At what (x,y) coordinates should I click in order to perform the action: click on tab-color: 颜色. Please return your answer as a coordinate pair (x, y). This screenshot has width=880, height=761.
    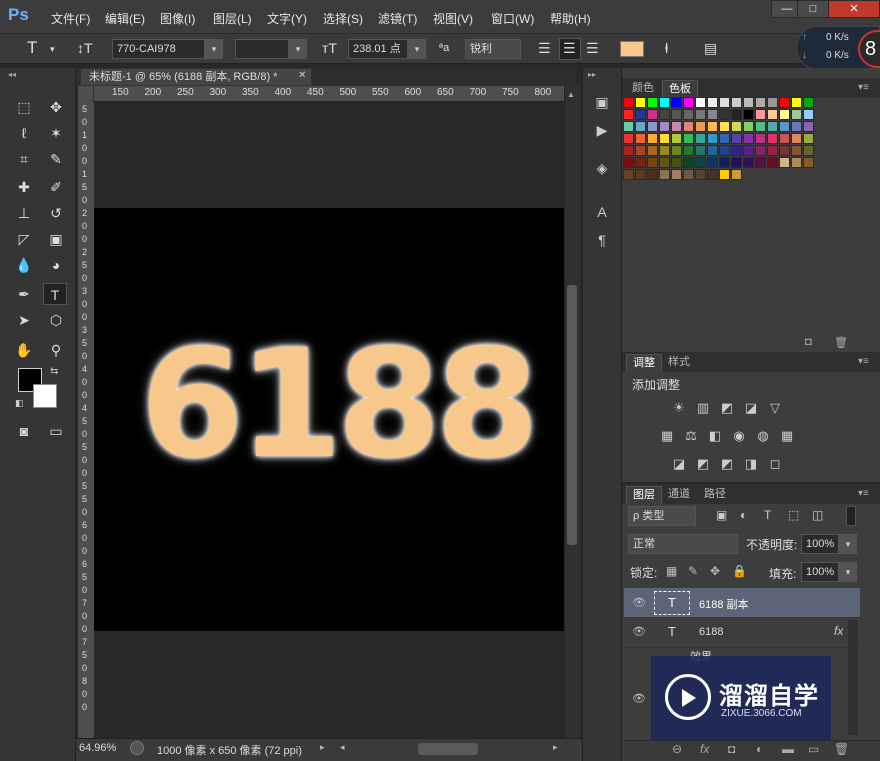
    Looking at the image, I should click on (643, 89).